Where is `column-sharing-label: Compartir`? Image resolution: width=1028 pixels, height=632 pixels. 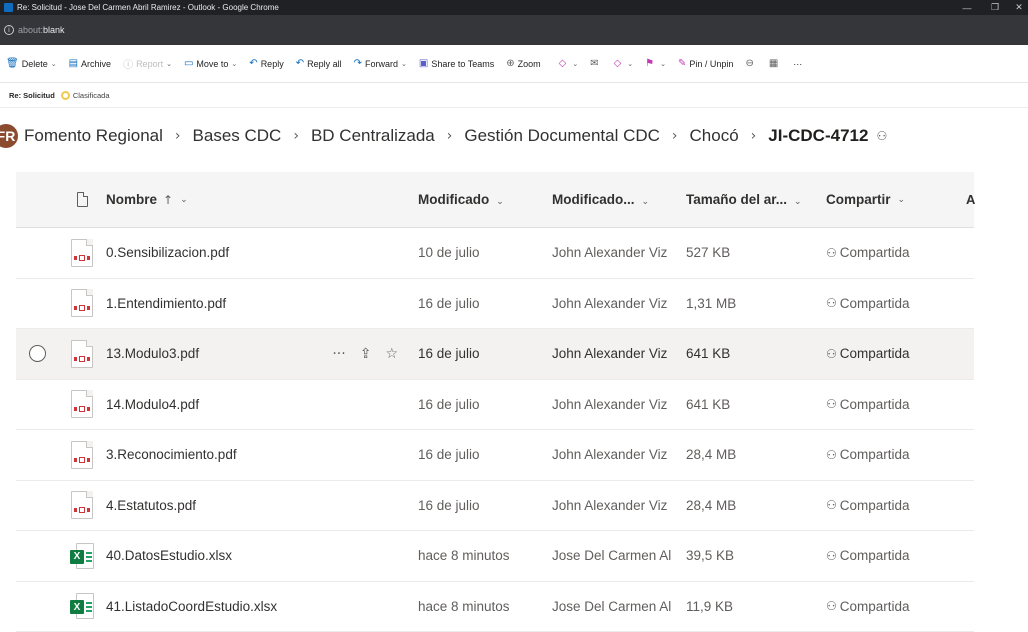 column-sharing-label: Compartir is located at coordinates (858, 199).